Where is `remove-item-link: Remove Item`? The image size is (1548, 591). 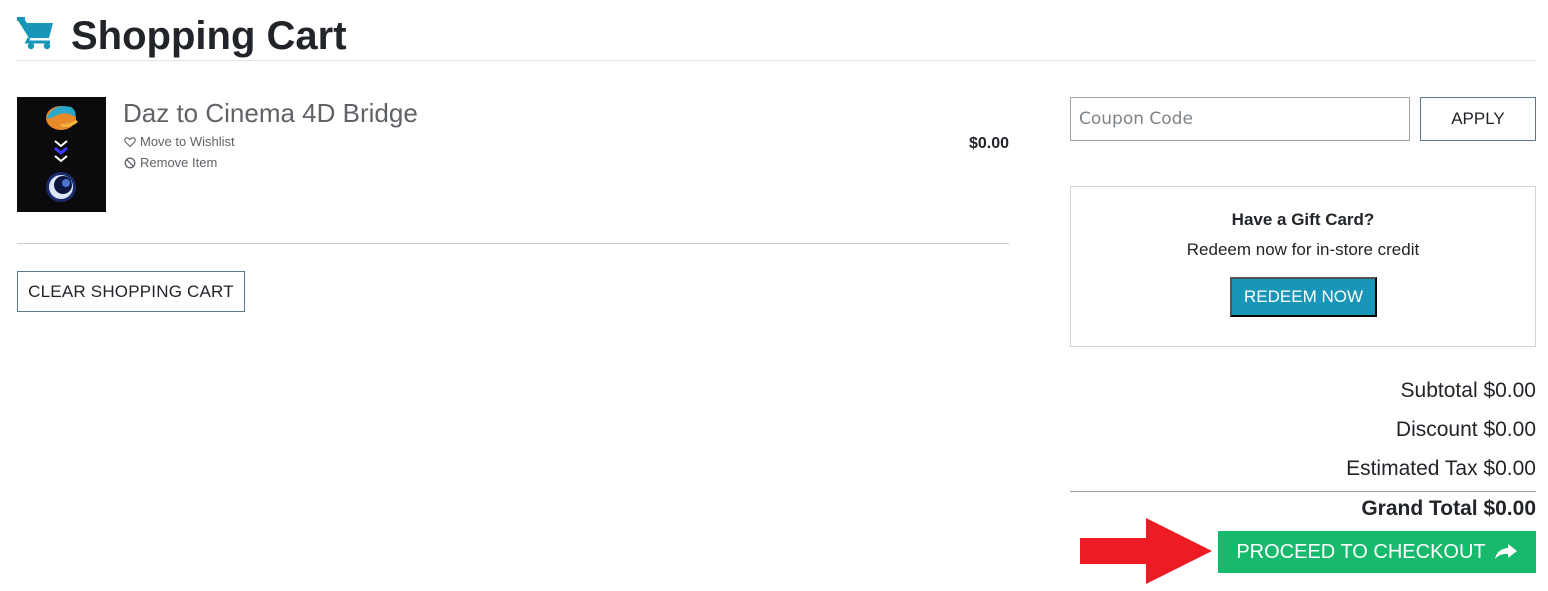 remove-item-link: Remove Item is located at coordinates (170, 163).